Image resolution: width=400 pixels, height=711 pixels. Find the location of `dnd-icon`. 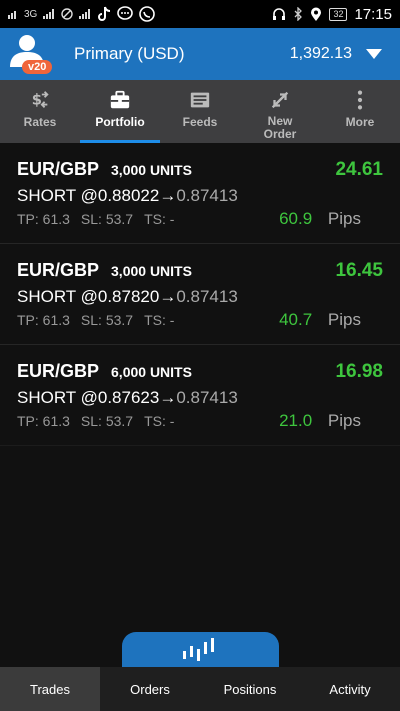

dnd-icon is located at coordinates (67, 14).